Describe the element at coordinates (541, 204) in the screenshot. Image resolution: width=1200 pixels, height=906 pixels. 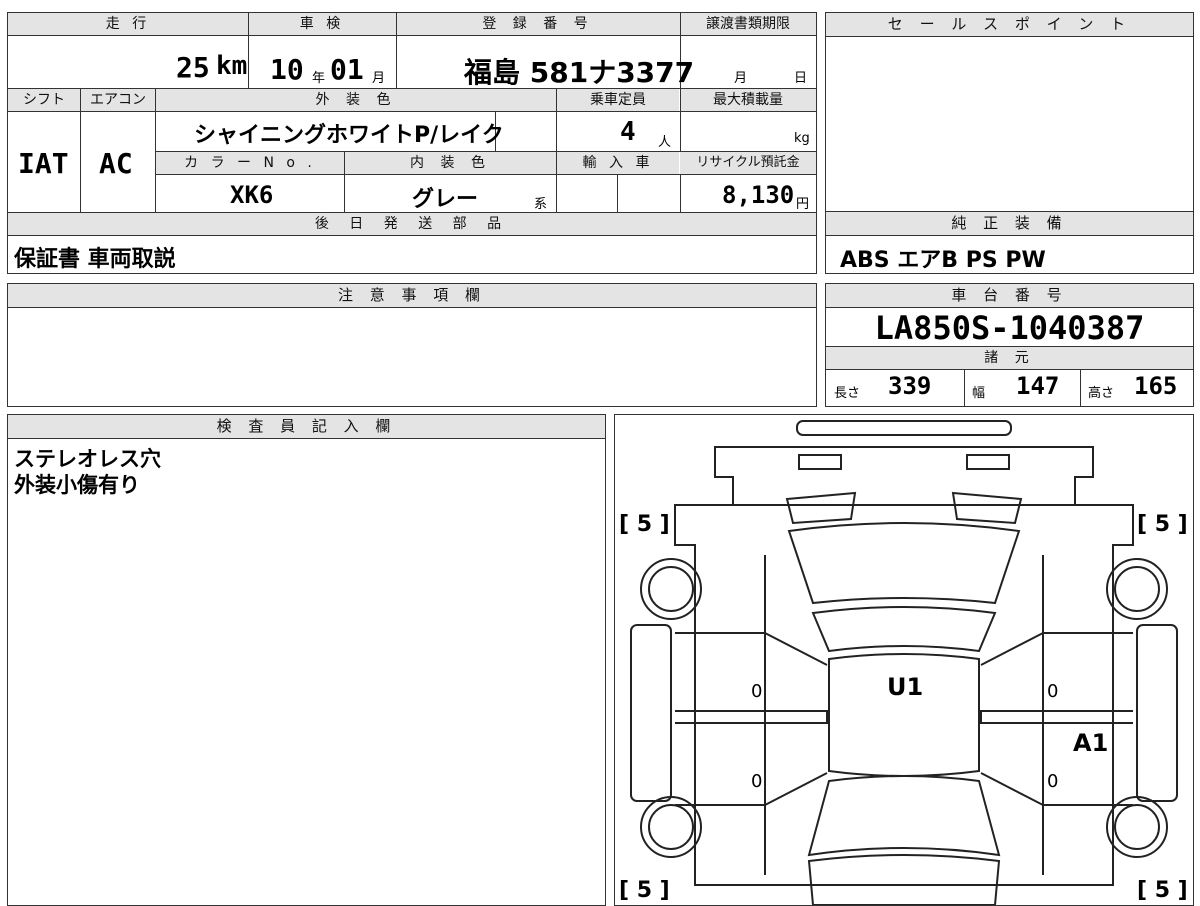
I see `interior-color-suffix: 系` at that location.